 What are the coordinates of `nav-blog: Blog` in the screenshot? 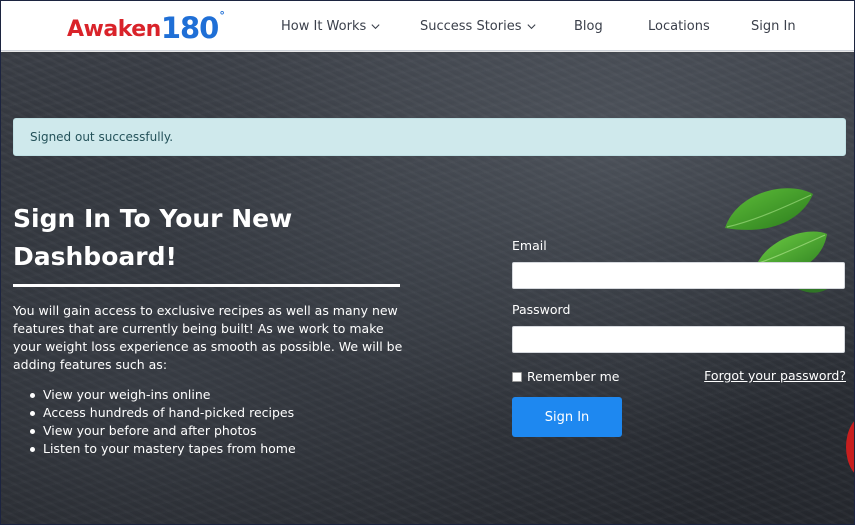 It's located at (588, 26).